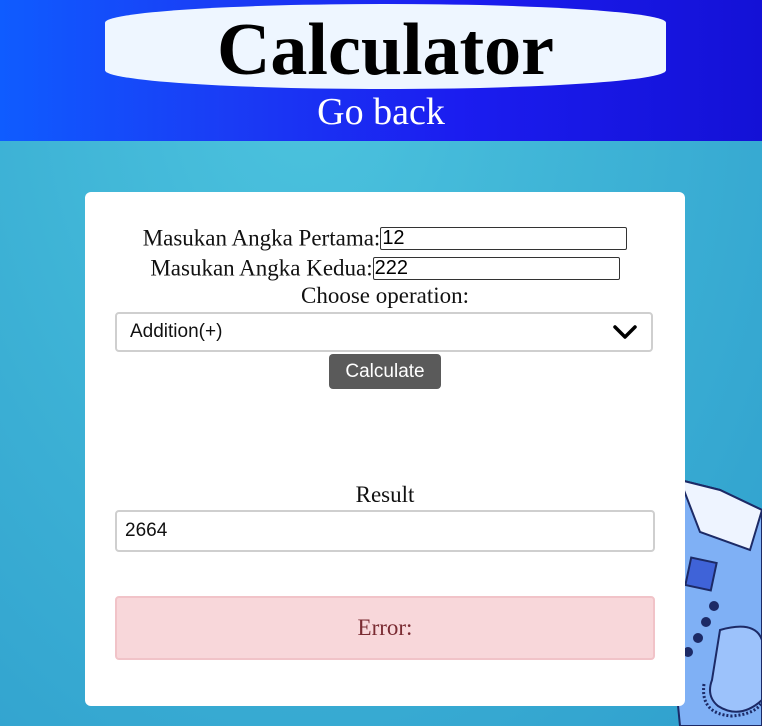 Image resolution: width=762 pixels, height=726 pixels. I want to click on page-title: Calculator, so click(385, 49).